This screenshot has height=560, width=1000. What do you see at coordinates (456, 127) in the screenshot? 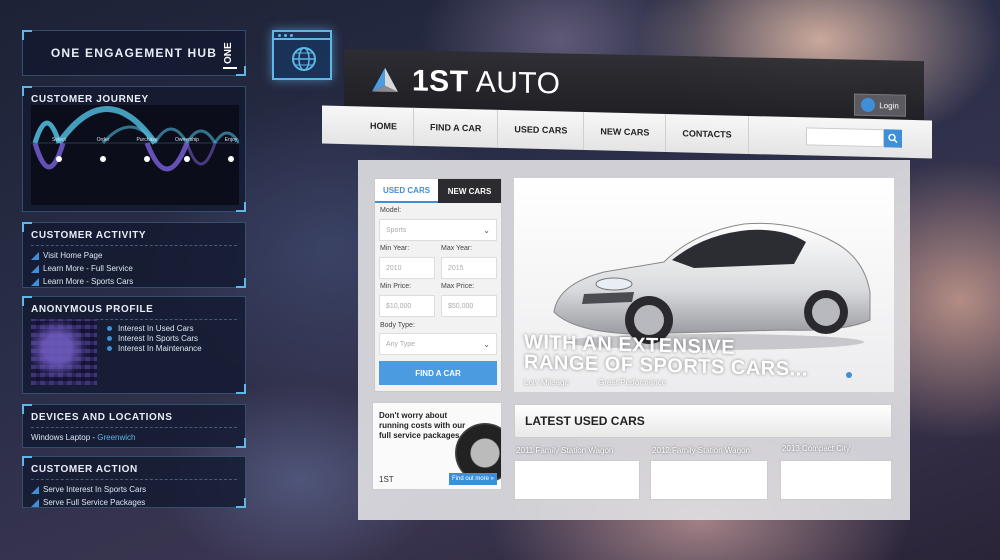
I see `nav-find-a-car: FIND A CAR` at bounding box center [456, 127].